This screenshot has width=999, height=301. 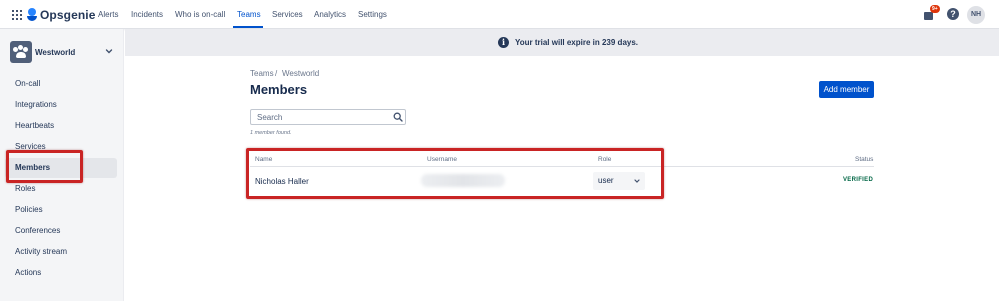 I want to click on breadcrumb-westworld: Westworld, so click(x=300, y=73).